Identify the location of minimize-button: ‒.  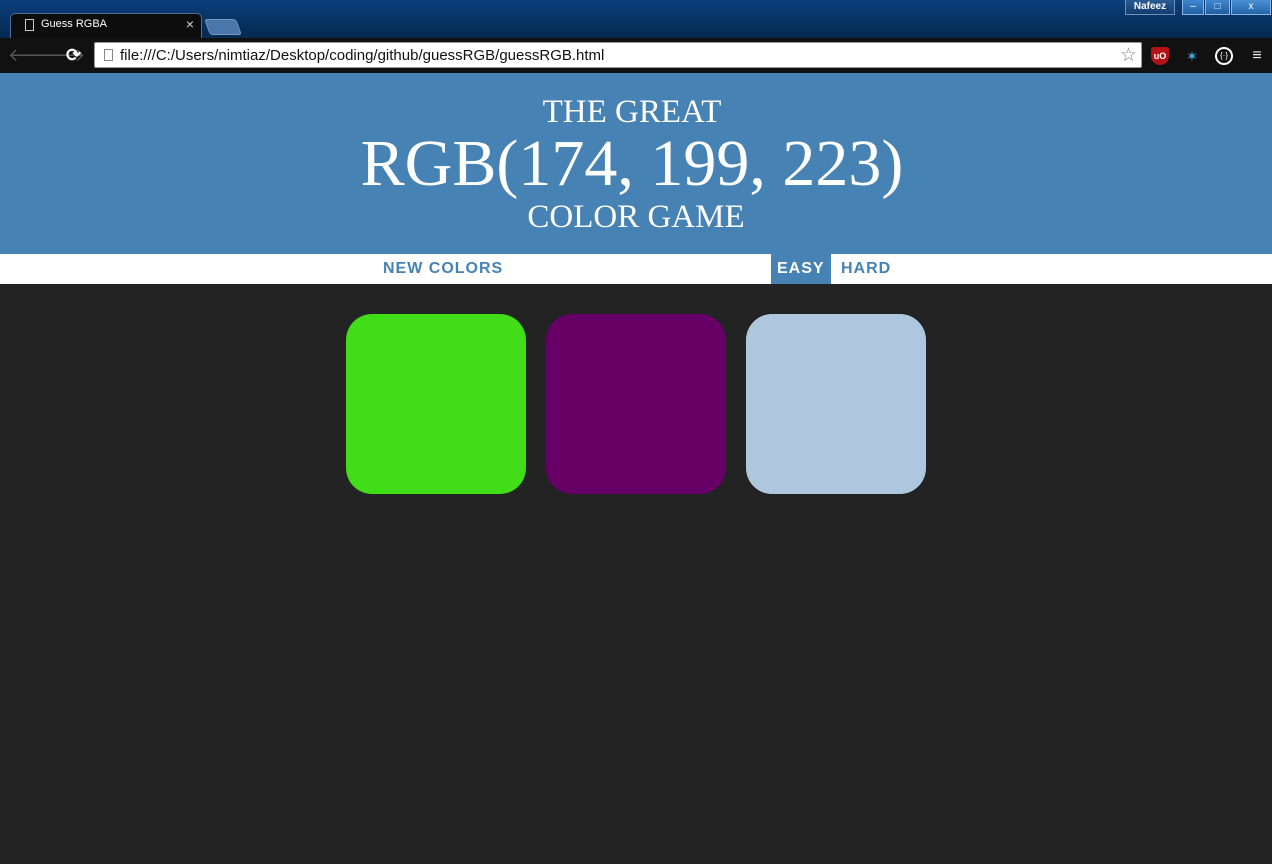
(1193, 7).